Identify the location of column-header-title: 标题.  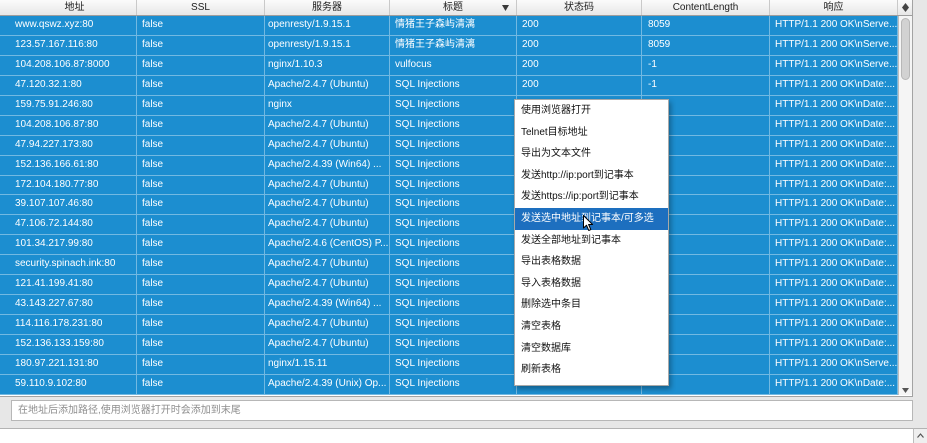
(453, 7).